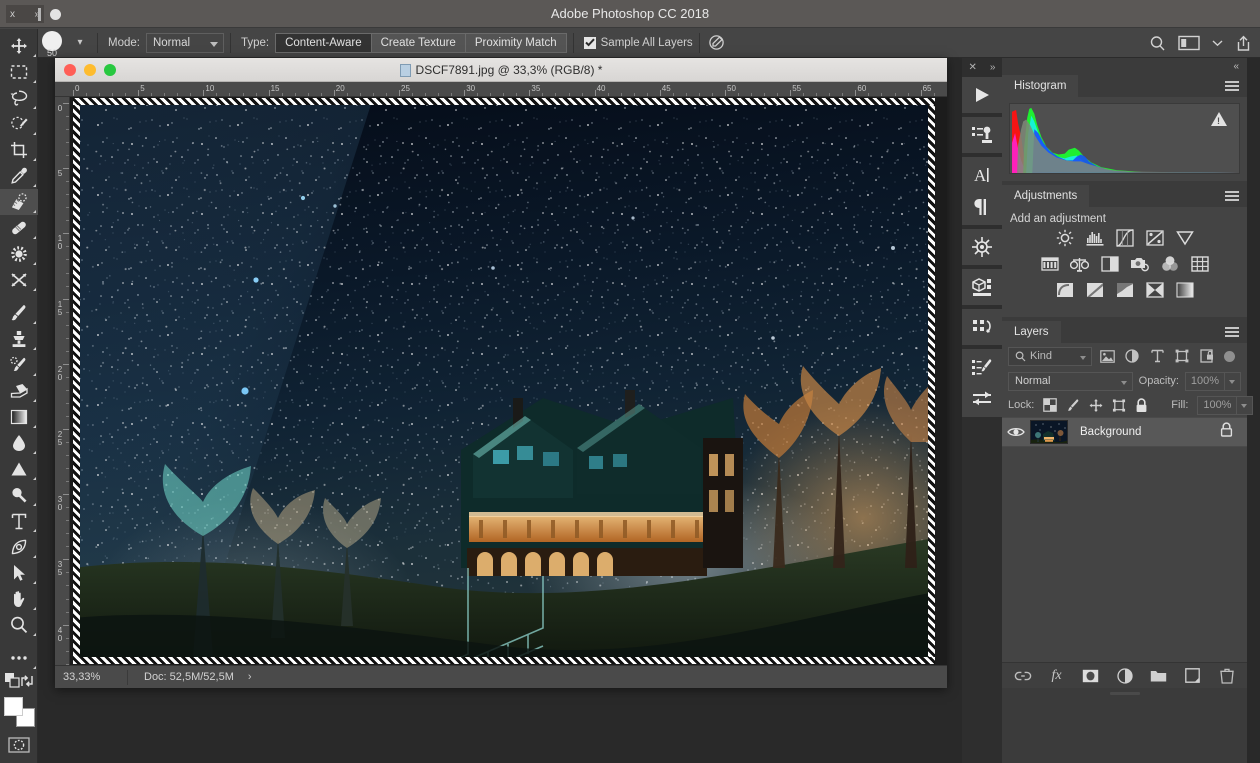 The height and width of the screenshot is (763, 1260). What do you see at coordinates (982, 175) in the screenshot?
I see `rail-character-icon: A` at bounding box center [982, 175].